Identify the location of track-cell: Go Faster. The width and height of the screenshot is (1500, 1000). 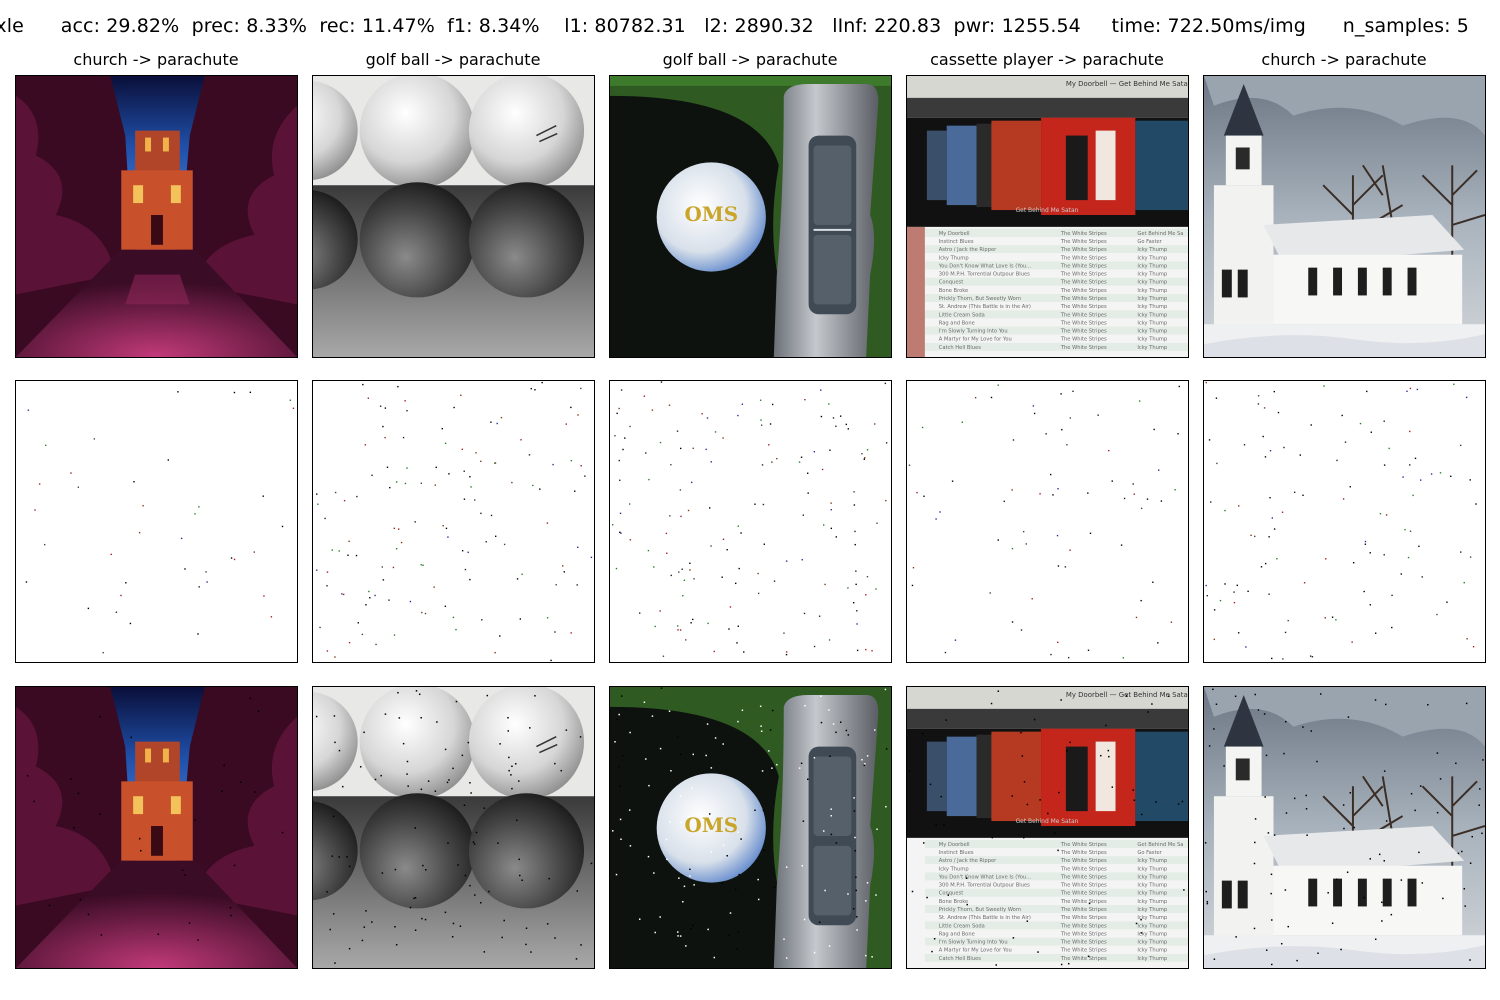
(1149, 242).